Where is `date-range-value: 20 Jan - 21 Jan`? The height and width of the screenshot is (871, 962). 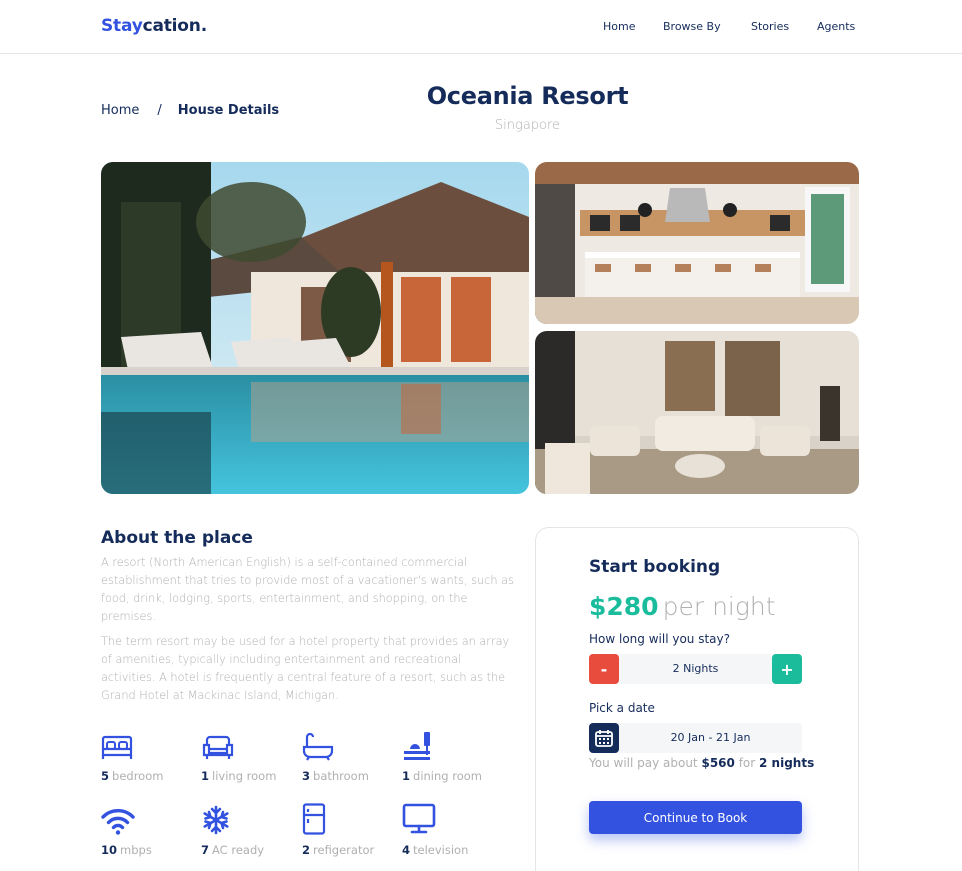 date-range-value: 20 Jan - 21 Jan is located at coordinates (710, 737).